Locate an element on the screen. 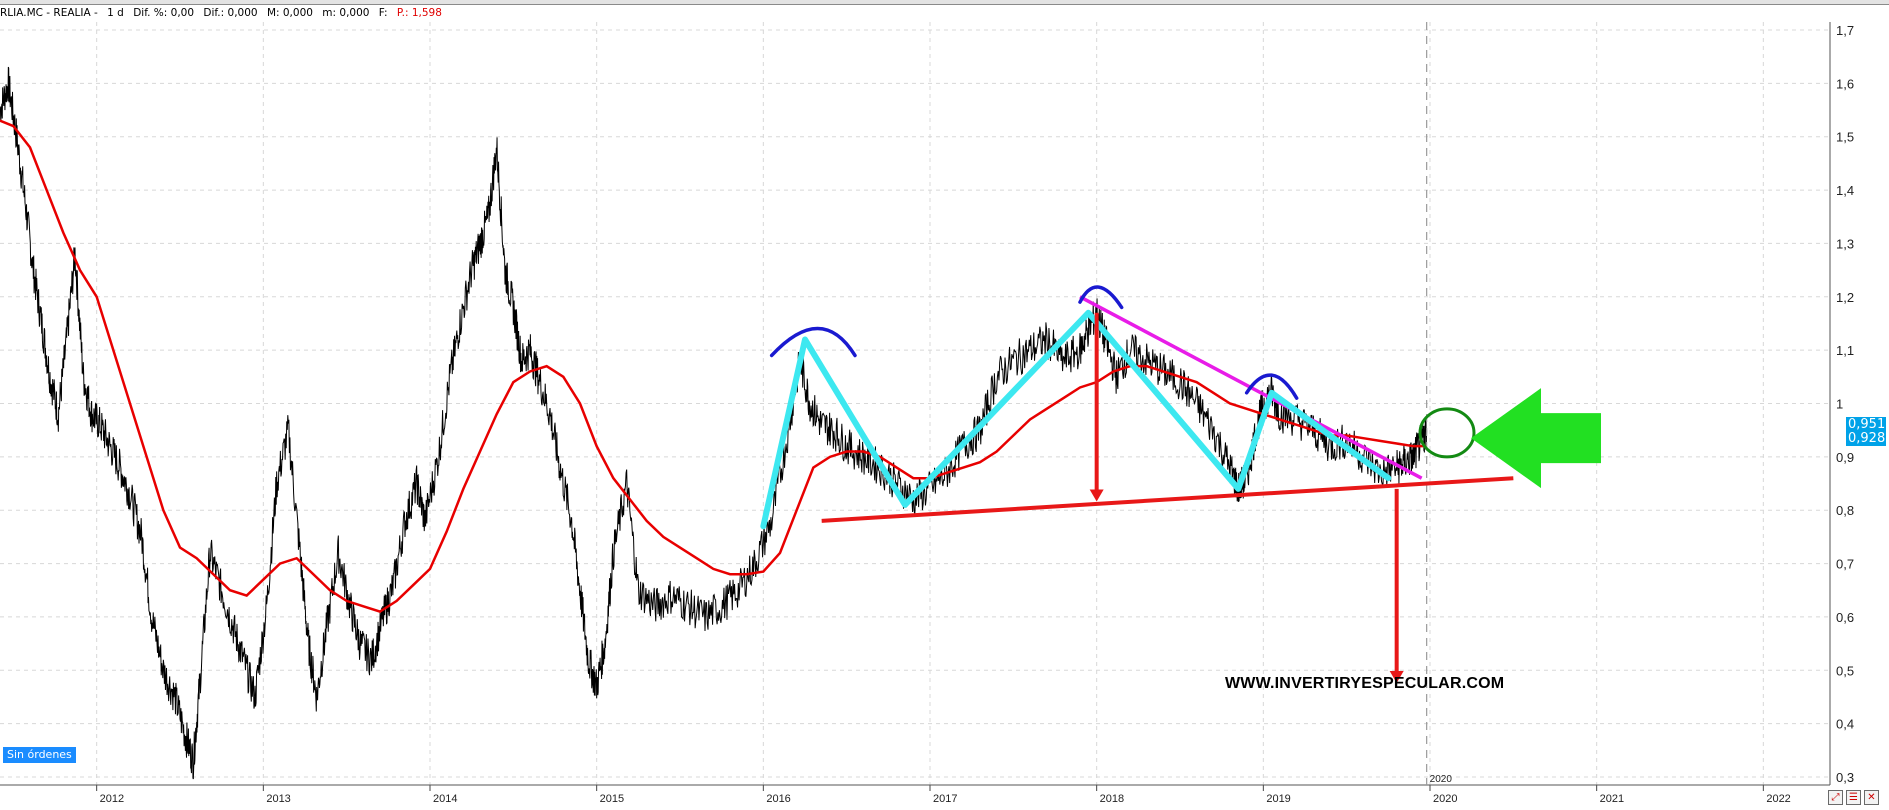 The width and height of the screenshot is (1889, 810). x-tick-label: 2018 is located at coordinates (1112, 799).